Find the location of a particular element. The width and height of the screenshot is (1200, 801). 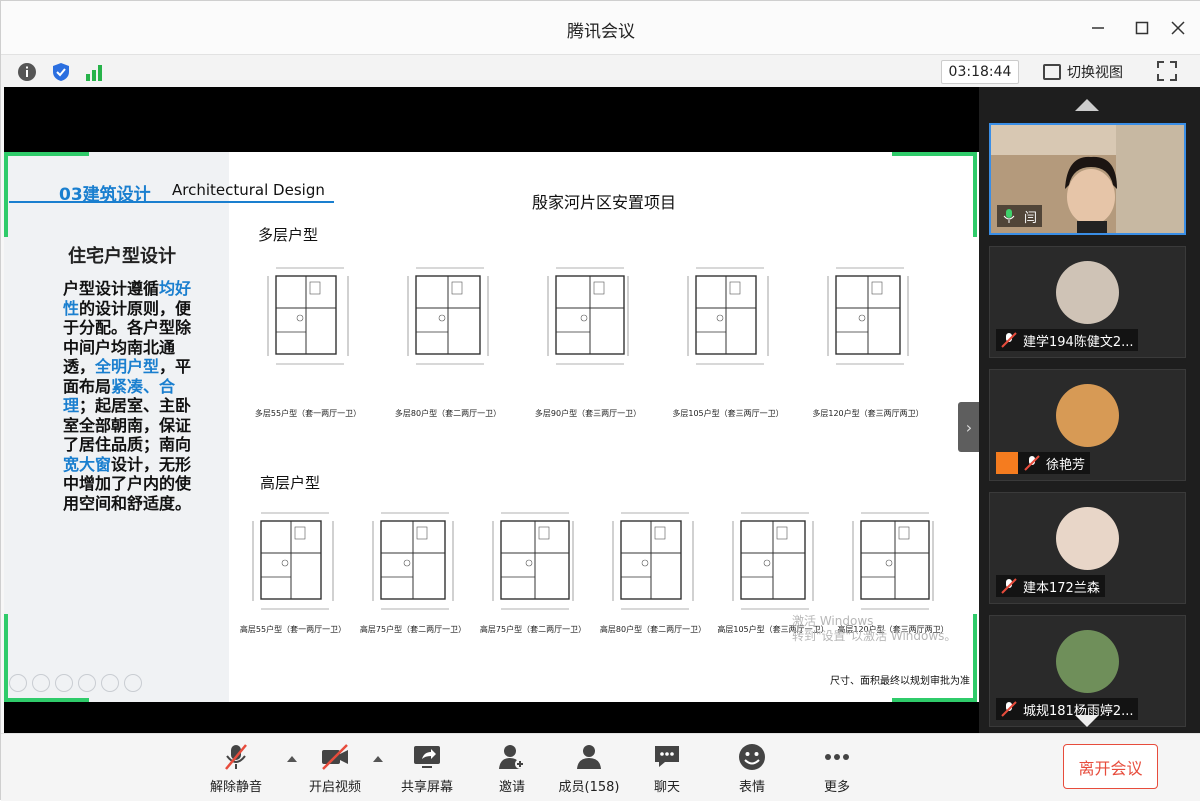

unmute-label: 解除静音 is located at coordinates (235, 787).